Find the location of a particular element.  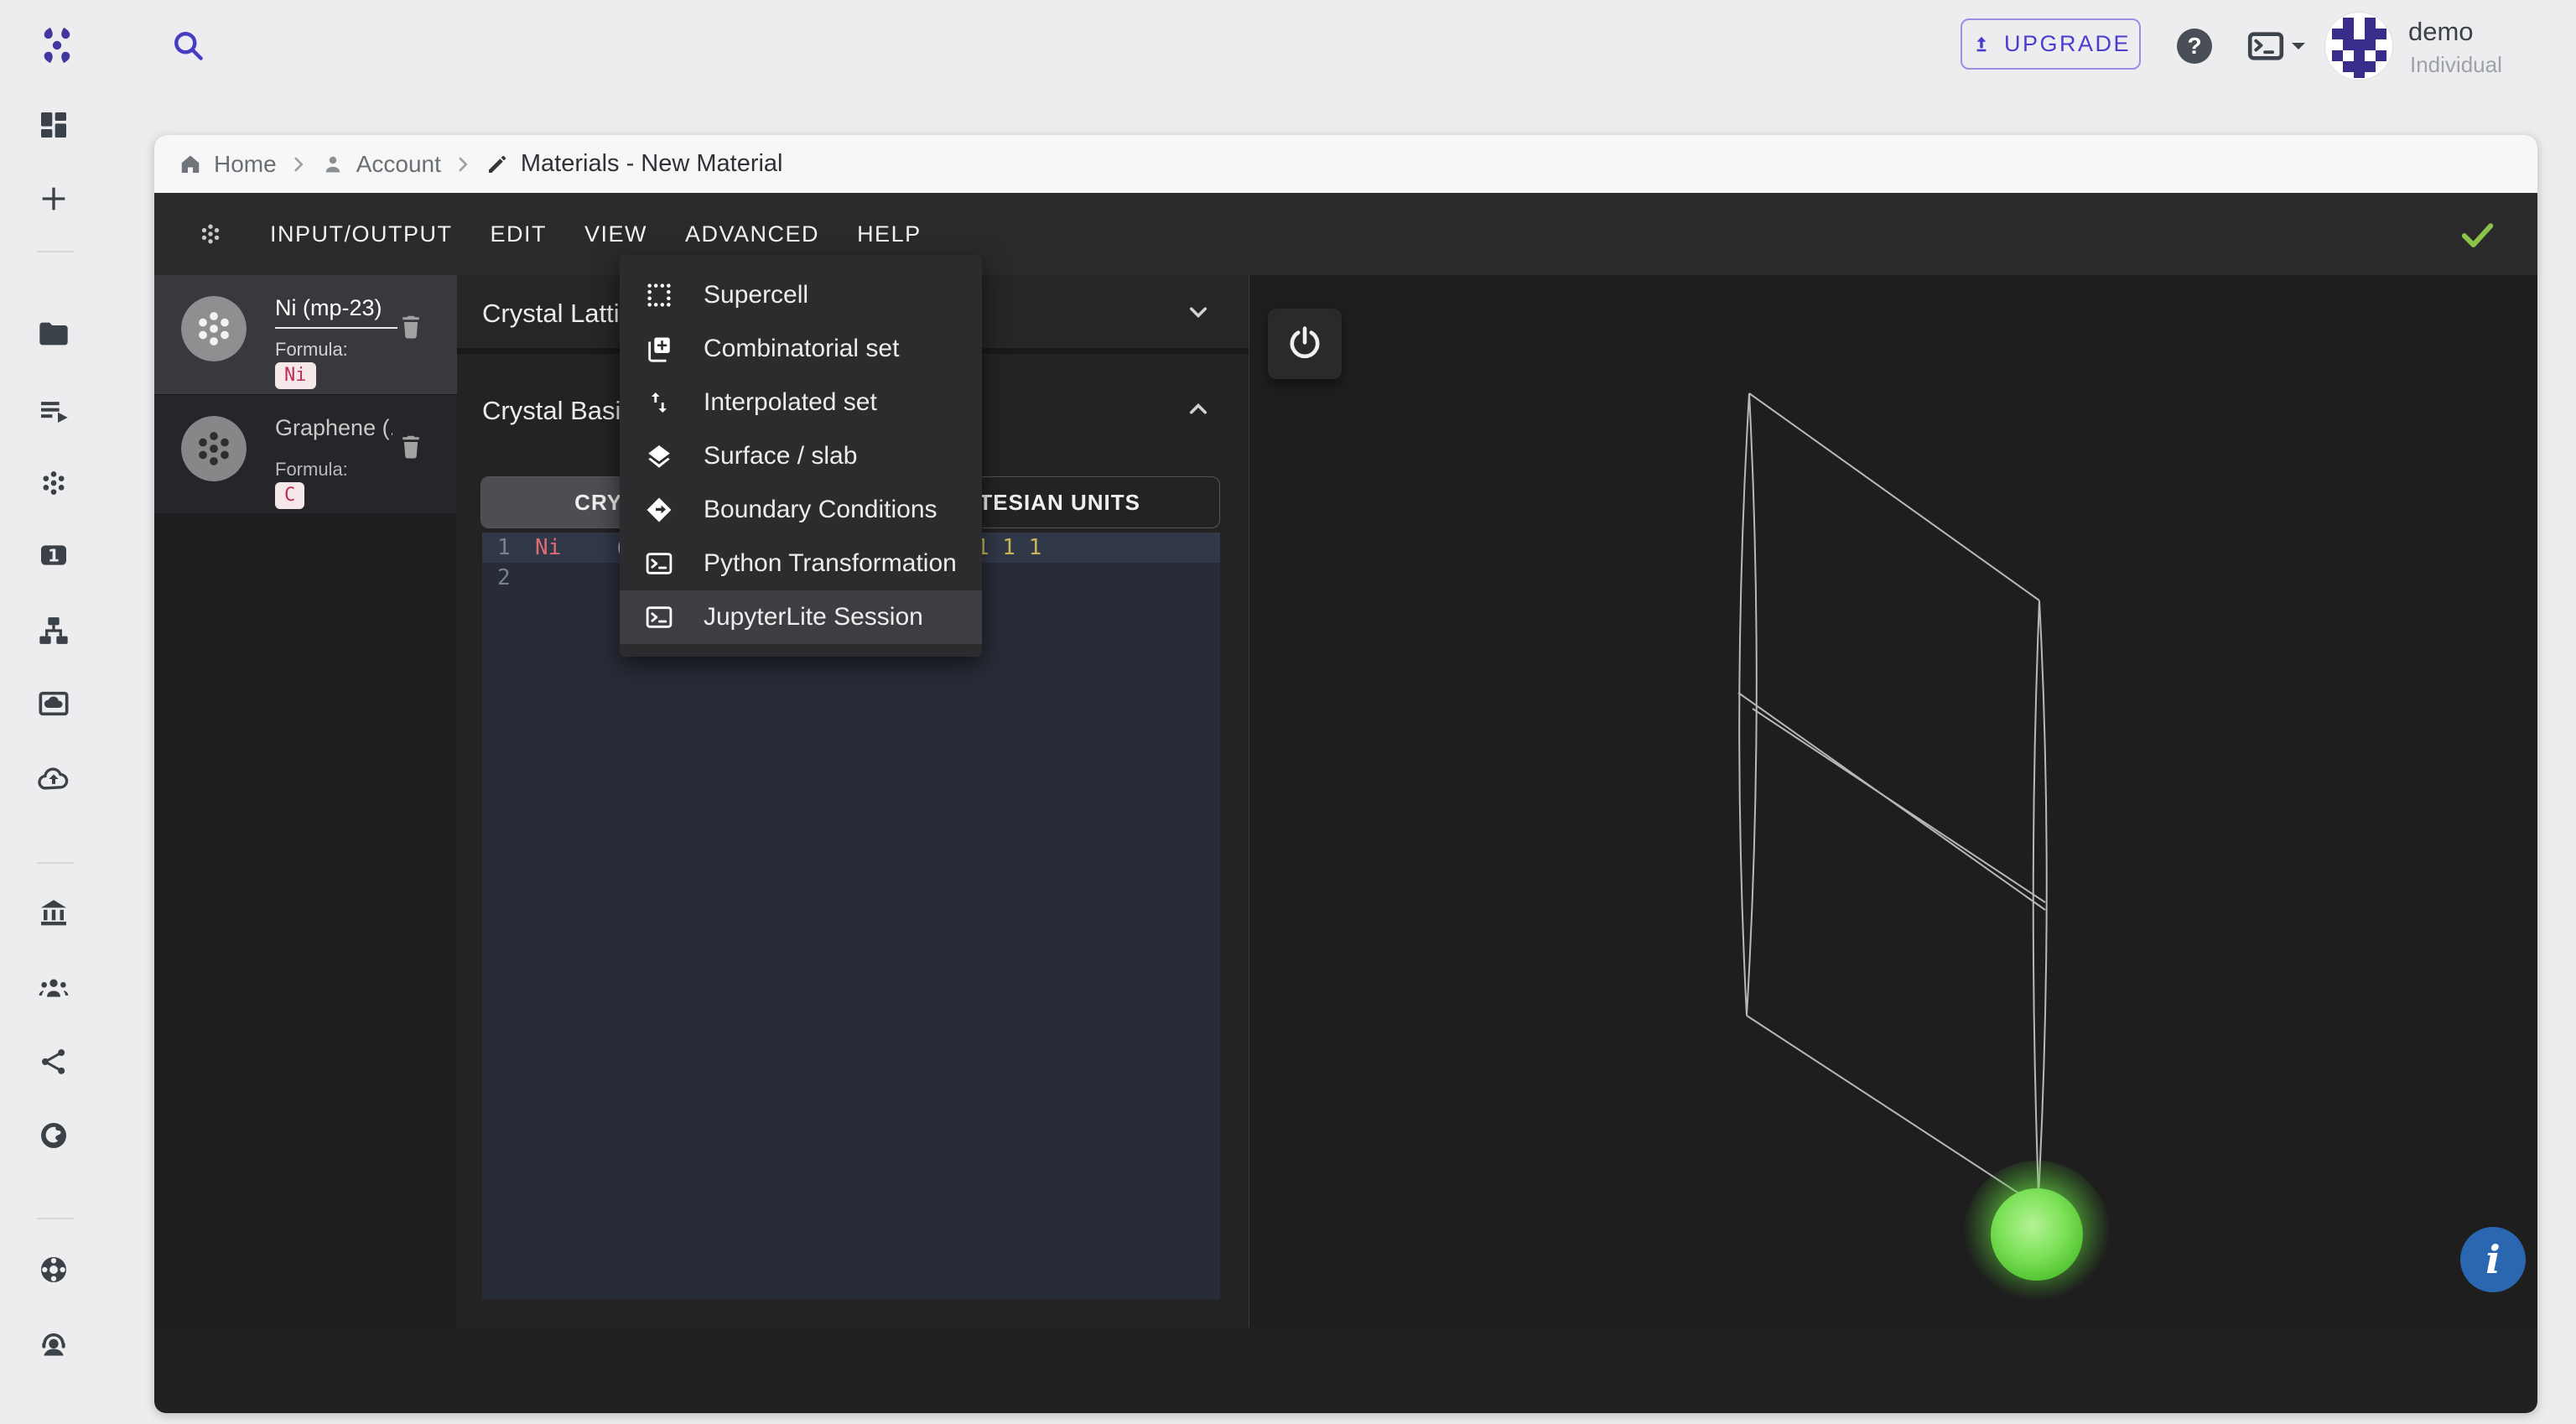

menu-item-label: Surface / slab is located at coordinates (781, 456).